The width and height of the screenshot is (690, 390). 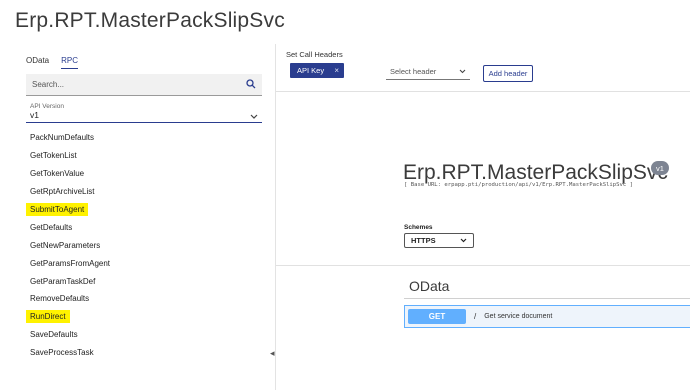 I want to click on chip-label: API Key, so click(x=311, y=70).